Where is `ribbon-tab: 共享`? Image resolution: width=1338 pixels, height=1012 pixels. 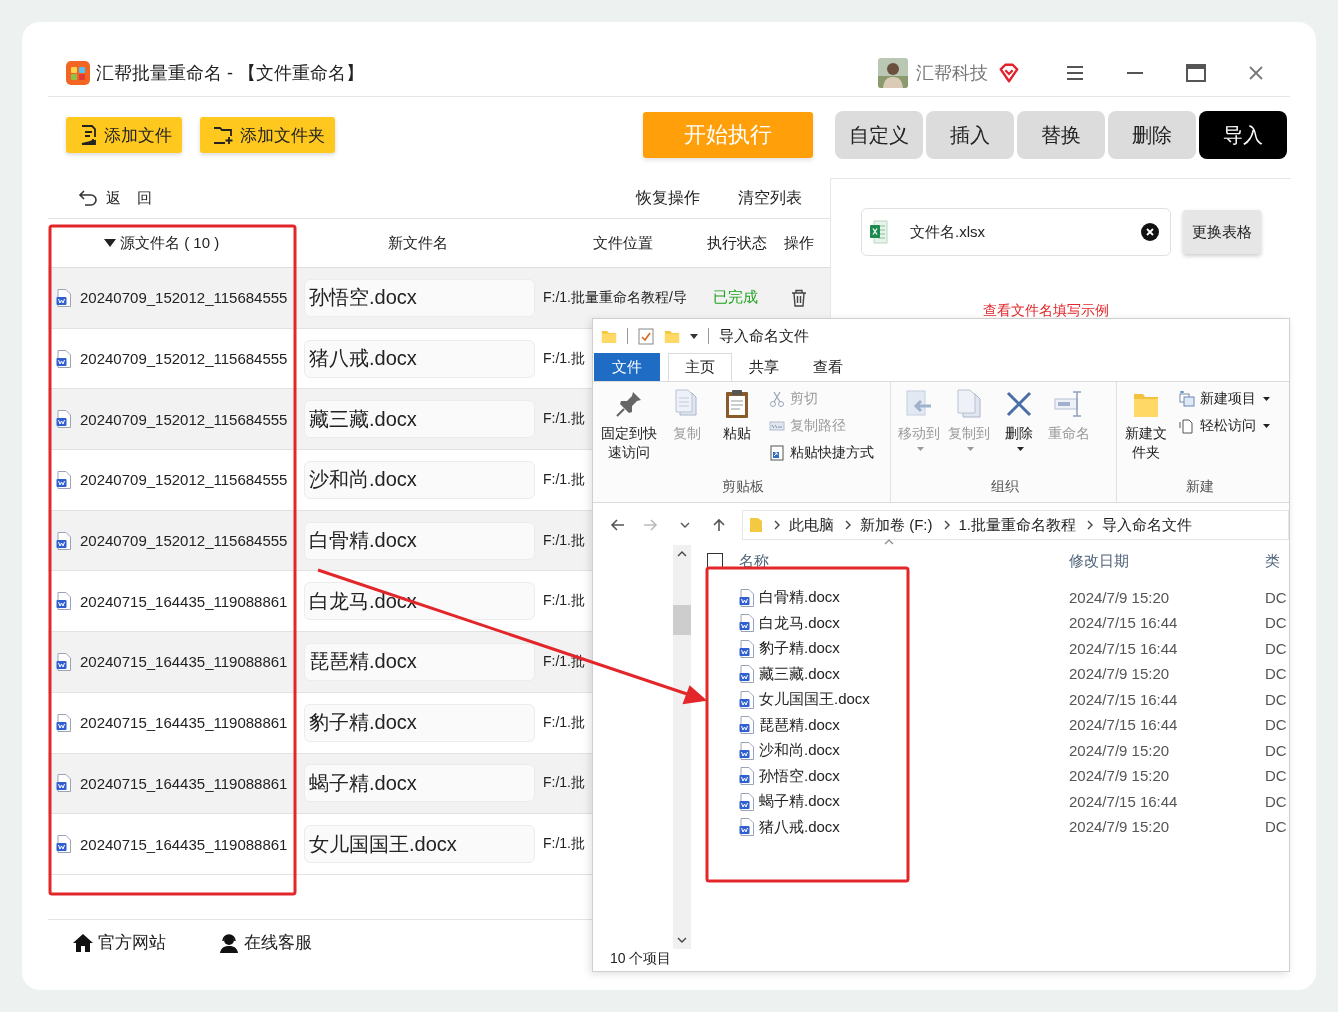 ribbon-tab: 共享 is located at coordinates (764, 367).